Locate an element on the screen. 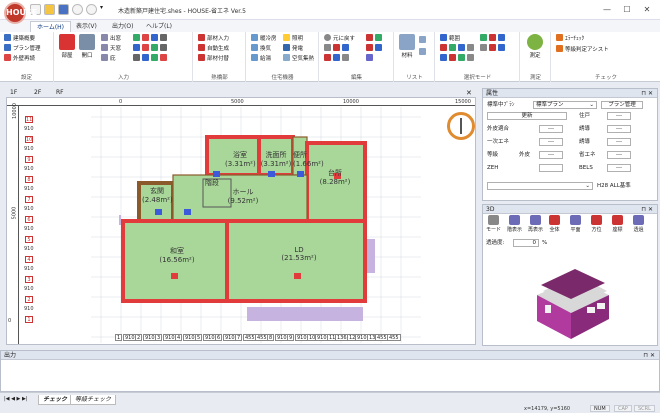  grid-col-dimension: 8 is located at coordinates (271, 337).